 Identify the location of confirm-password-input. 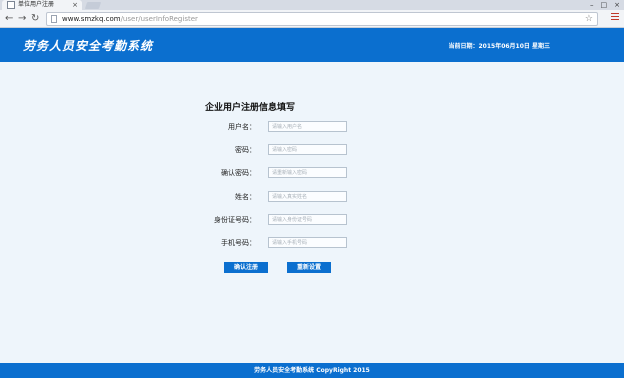
(307, 172).